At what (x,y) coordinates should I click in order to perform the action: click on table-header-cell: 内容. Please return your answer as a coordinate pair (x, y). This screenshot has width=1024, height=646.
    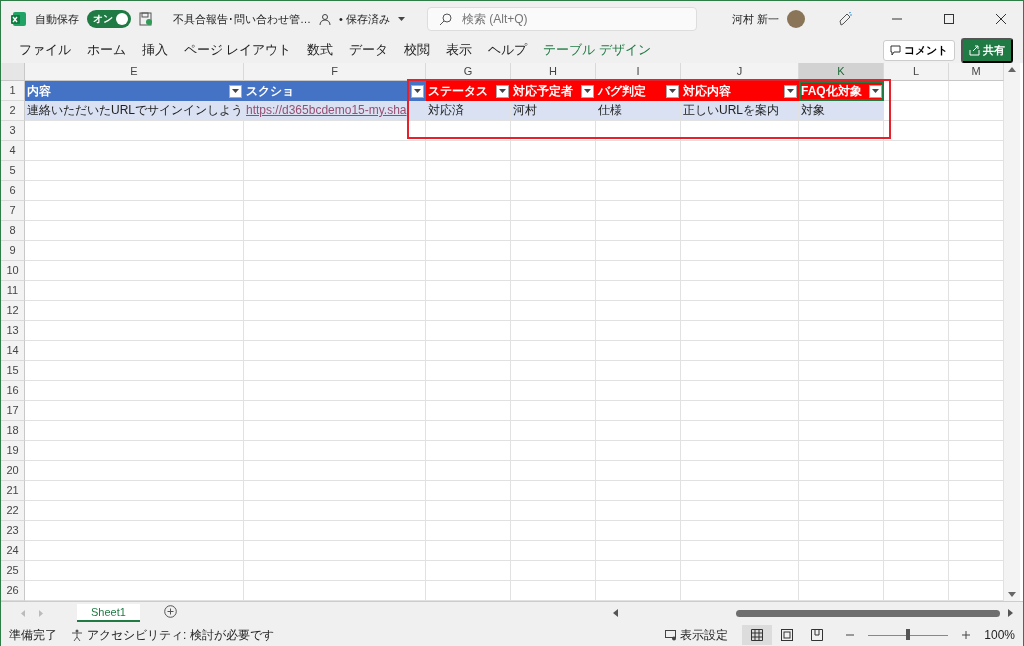
    Looking at the image, I should click on (134, 91).